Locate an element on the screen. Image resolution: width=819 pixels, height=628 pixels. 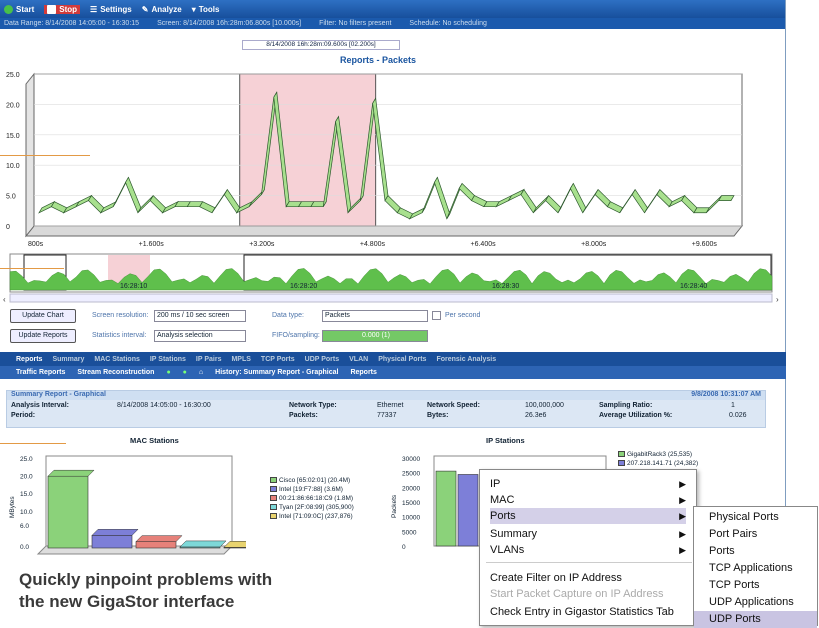
callout-line-summary is located at coordinates (33, 443).